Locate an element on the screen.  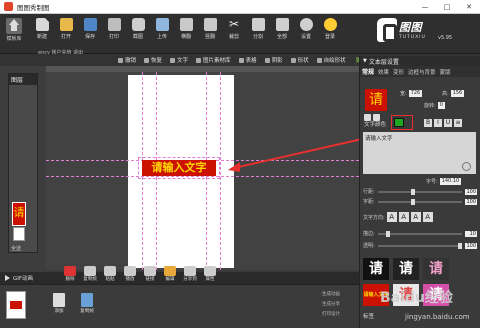
tab-transform: 变形 is located at coordinates (398, 72).